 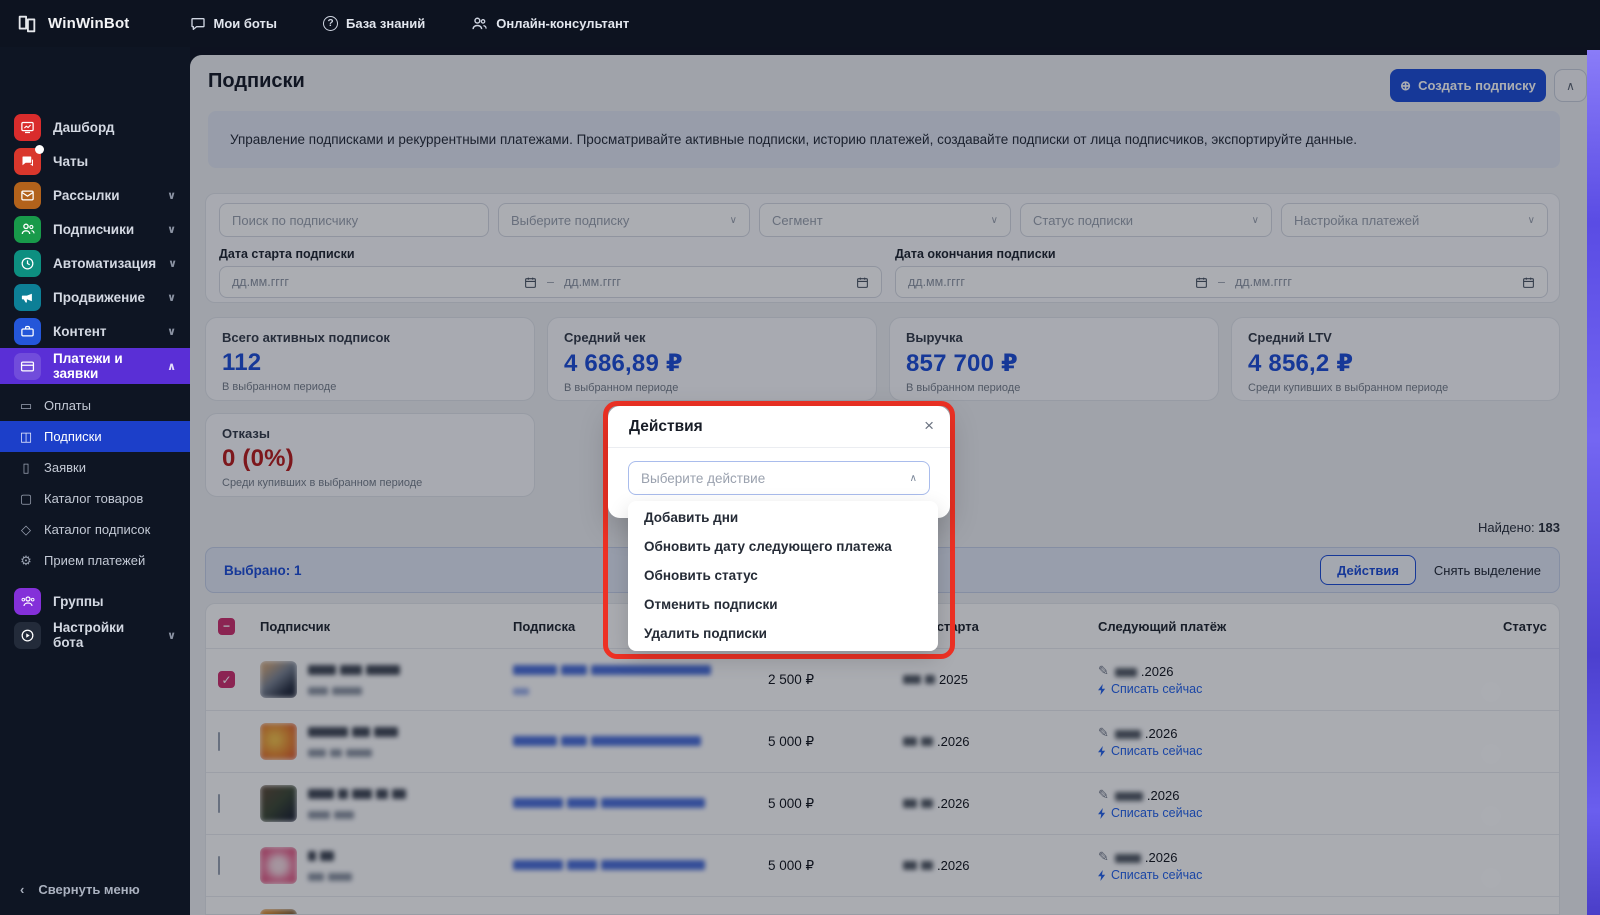 What do you see at coordinates (86, 195) in the screenshot?
I see `sidebar-item-label: Рассылки` at bounding box center [86, 195].